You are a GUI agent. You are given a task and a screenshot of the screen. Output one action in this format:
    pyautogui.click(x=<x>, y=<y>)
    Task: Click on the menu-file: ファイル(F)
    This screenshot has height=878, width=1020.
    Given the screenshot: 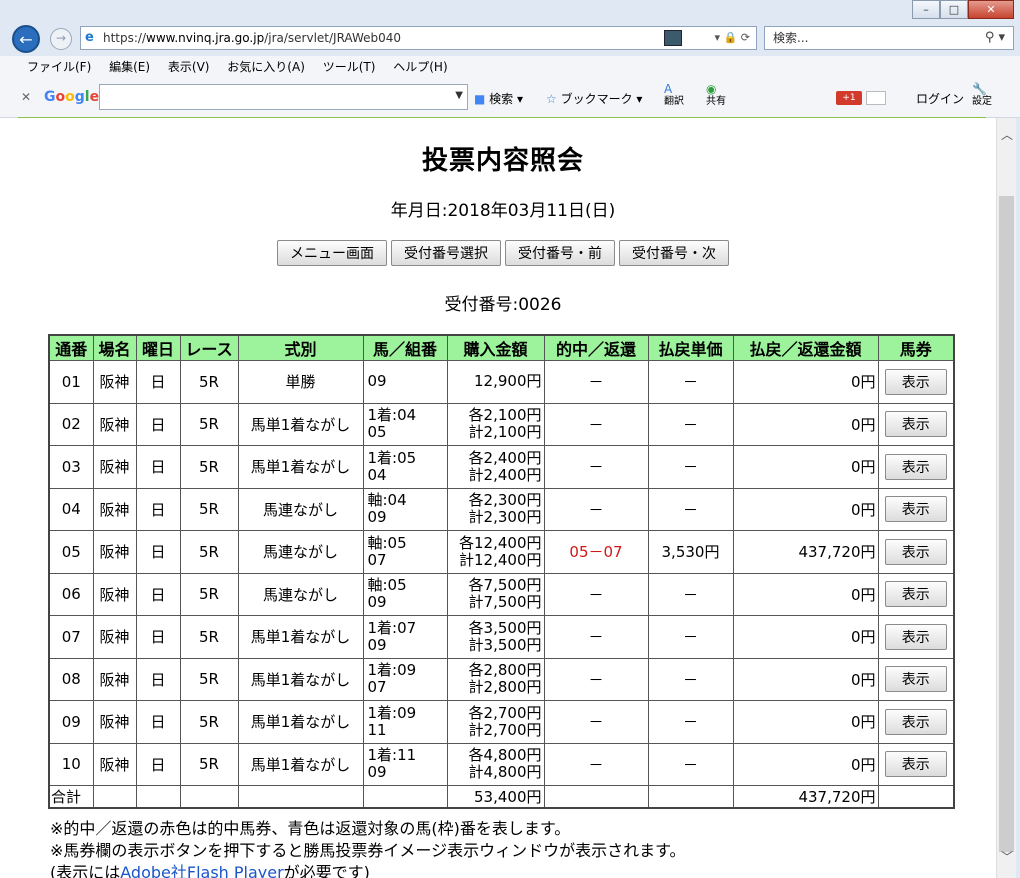 What is the action you would take?
    pyautogui.click(x=59, y=67)
    